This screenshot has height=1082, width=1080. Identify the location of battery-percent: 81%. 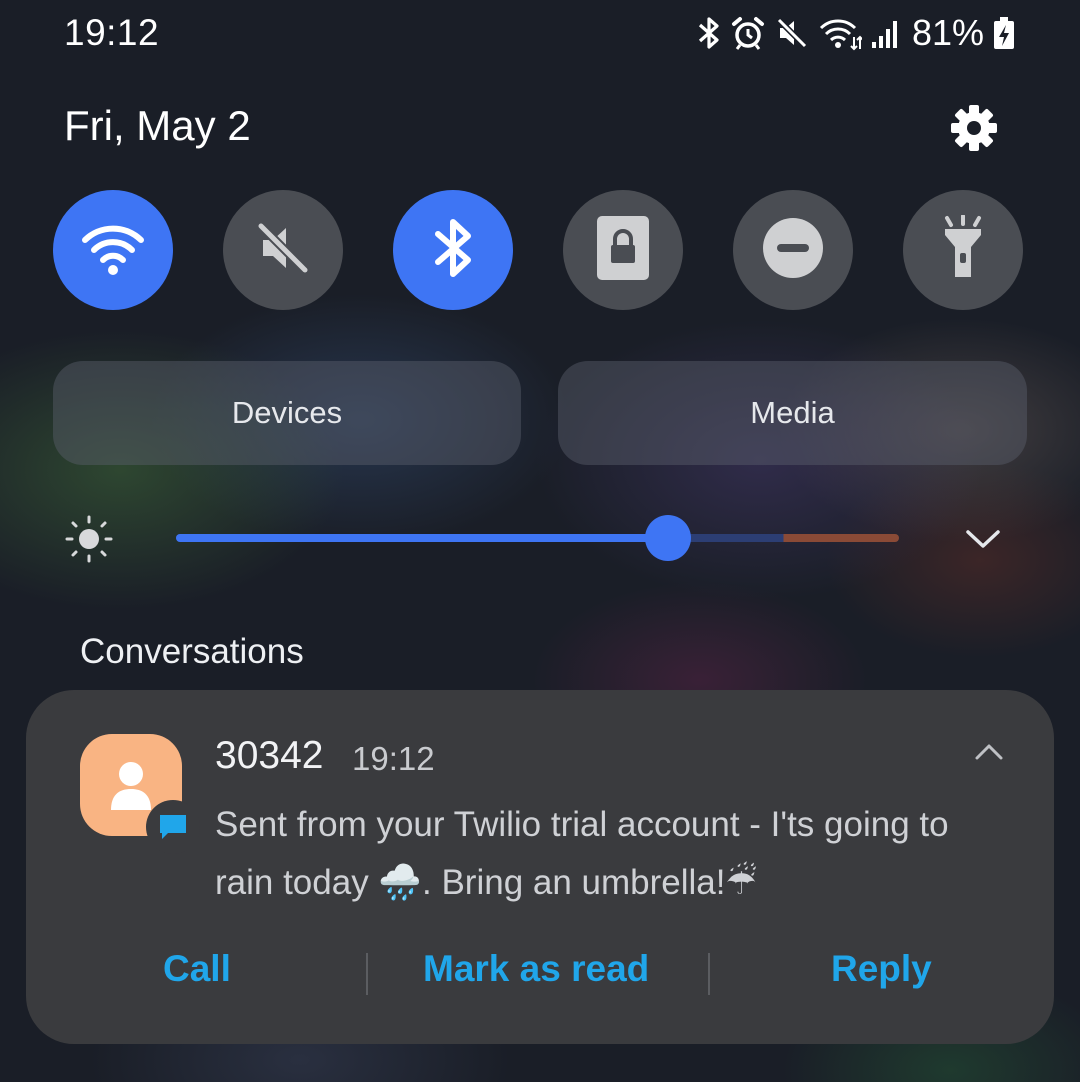
(947, 32).